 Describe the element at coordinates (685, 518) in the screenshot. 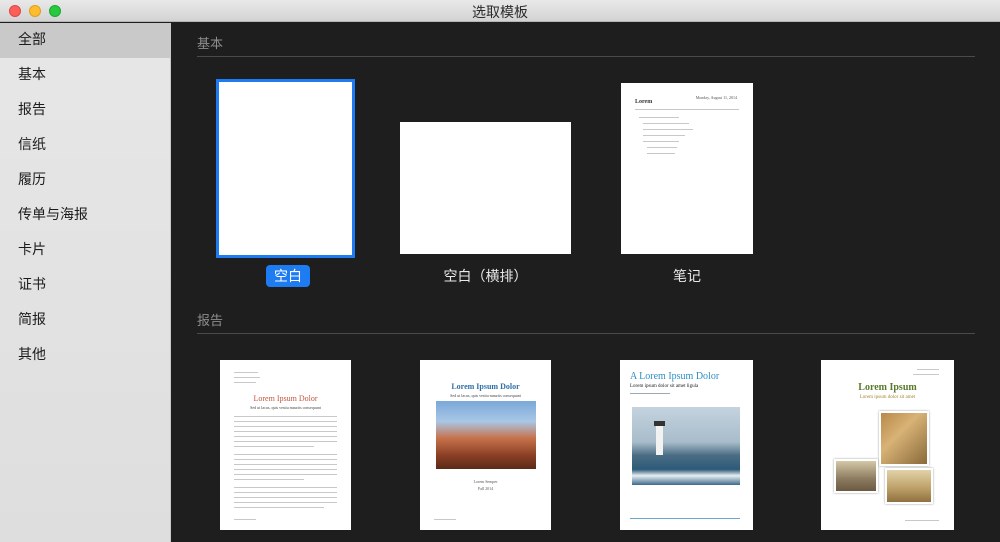

I see `footer-rule` at that location.